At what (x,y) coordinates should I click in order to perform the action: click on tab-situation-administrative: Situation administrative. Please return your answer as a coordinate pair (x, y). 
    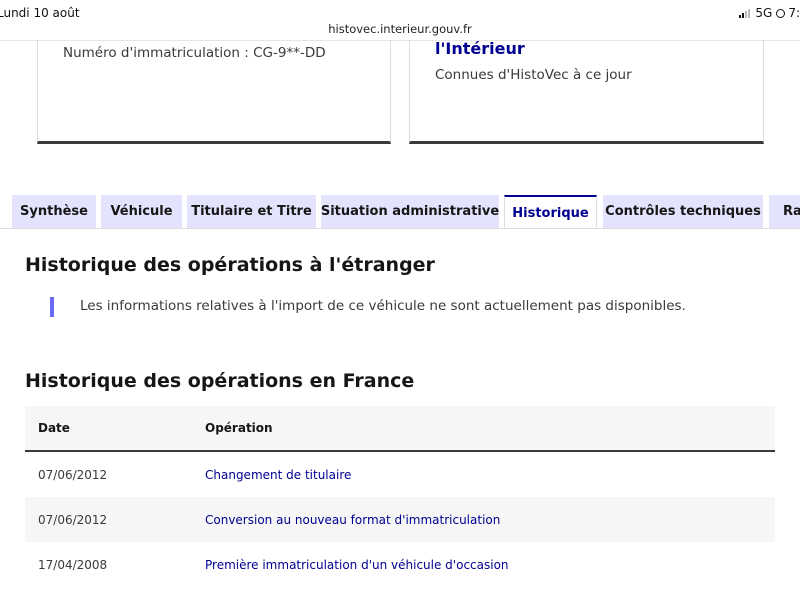
    Looking at the image, I should click on (410, 211).